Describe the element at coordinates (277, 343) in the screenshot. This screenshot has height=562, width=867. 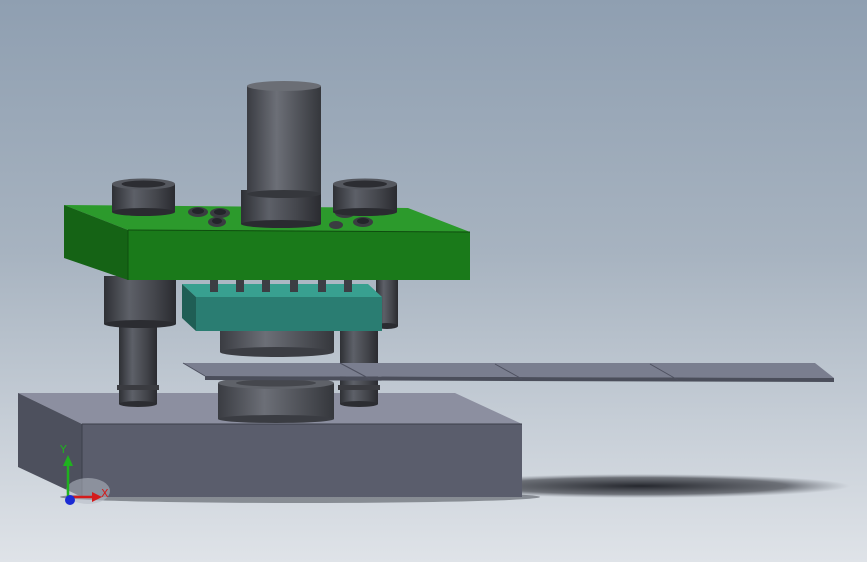
I see `upper-punch-disc` at that location.